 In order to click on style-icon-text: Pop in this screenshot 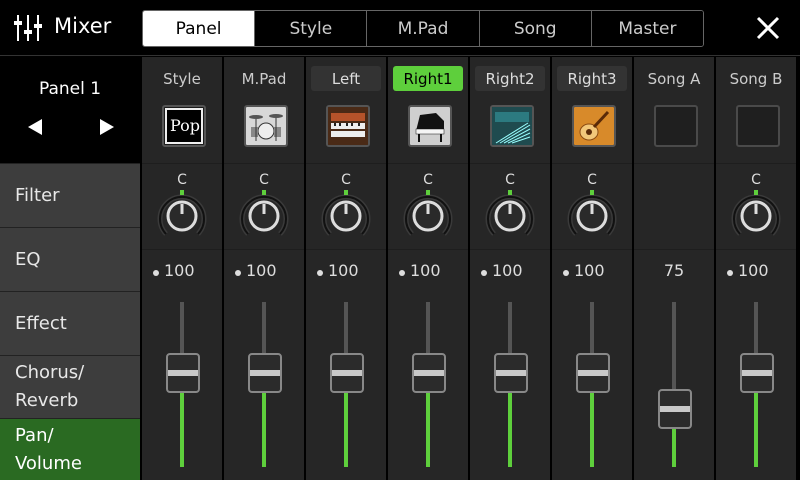, I will do `click(185, 125)`.